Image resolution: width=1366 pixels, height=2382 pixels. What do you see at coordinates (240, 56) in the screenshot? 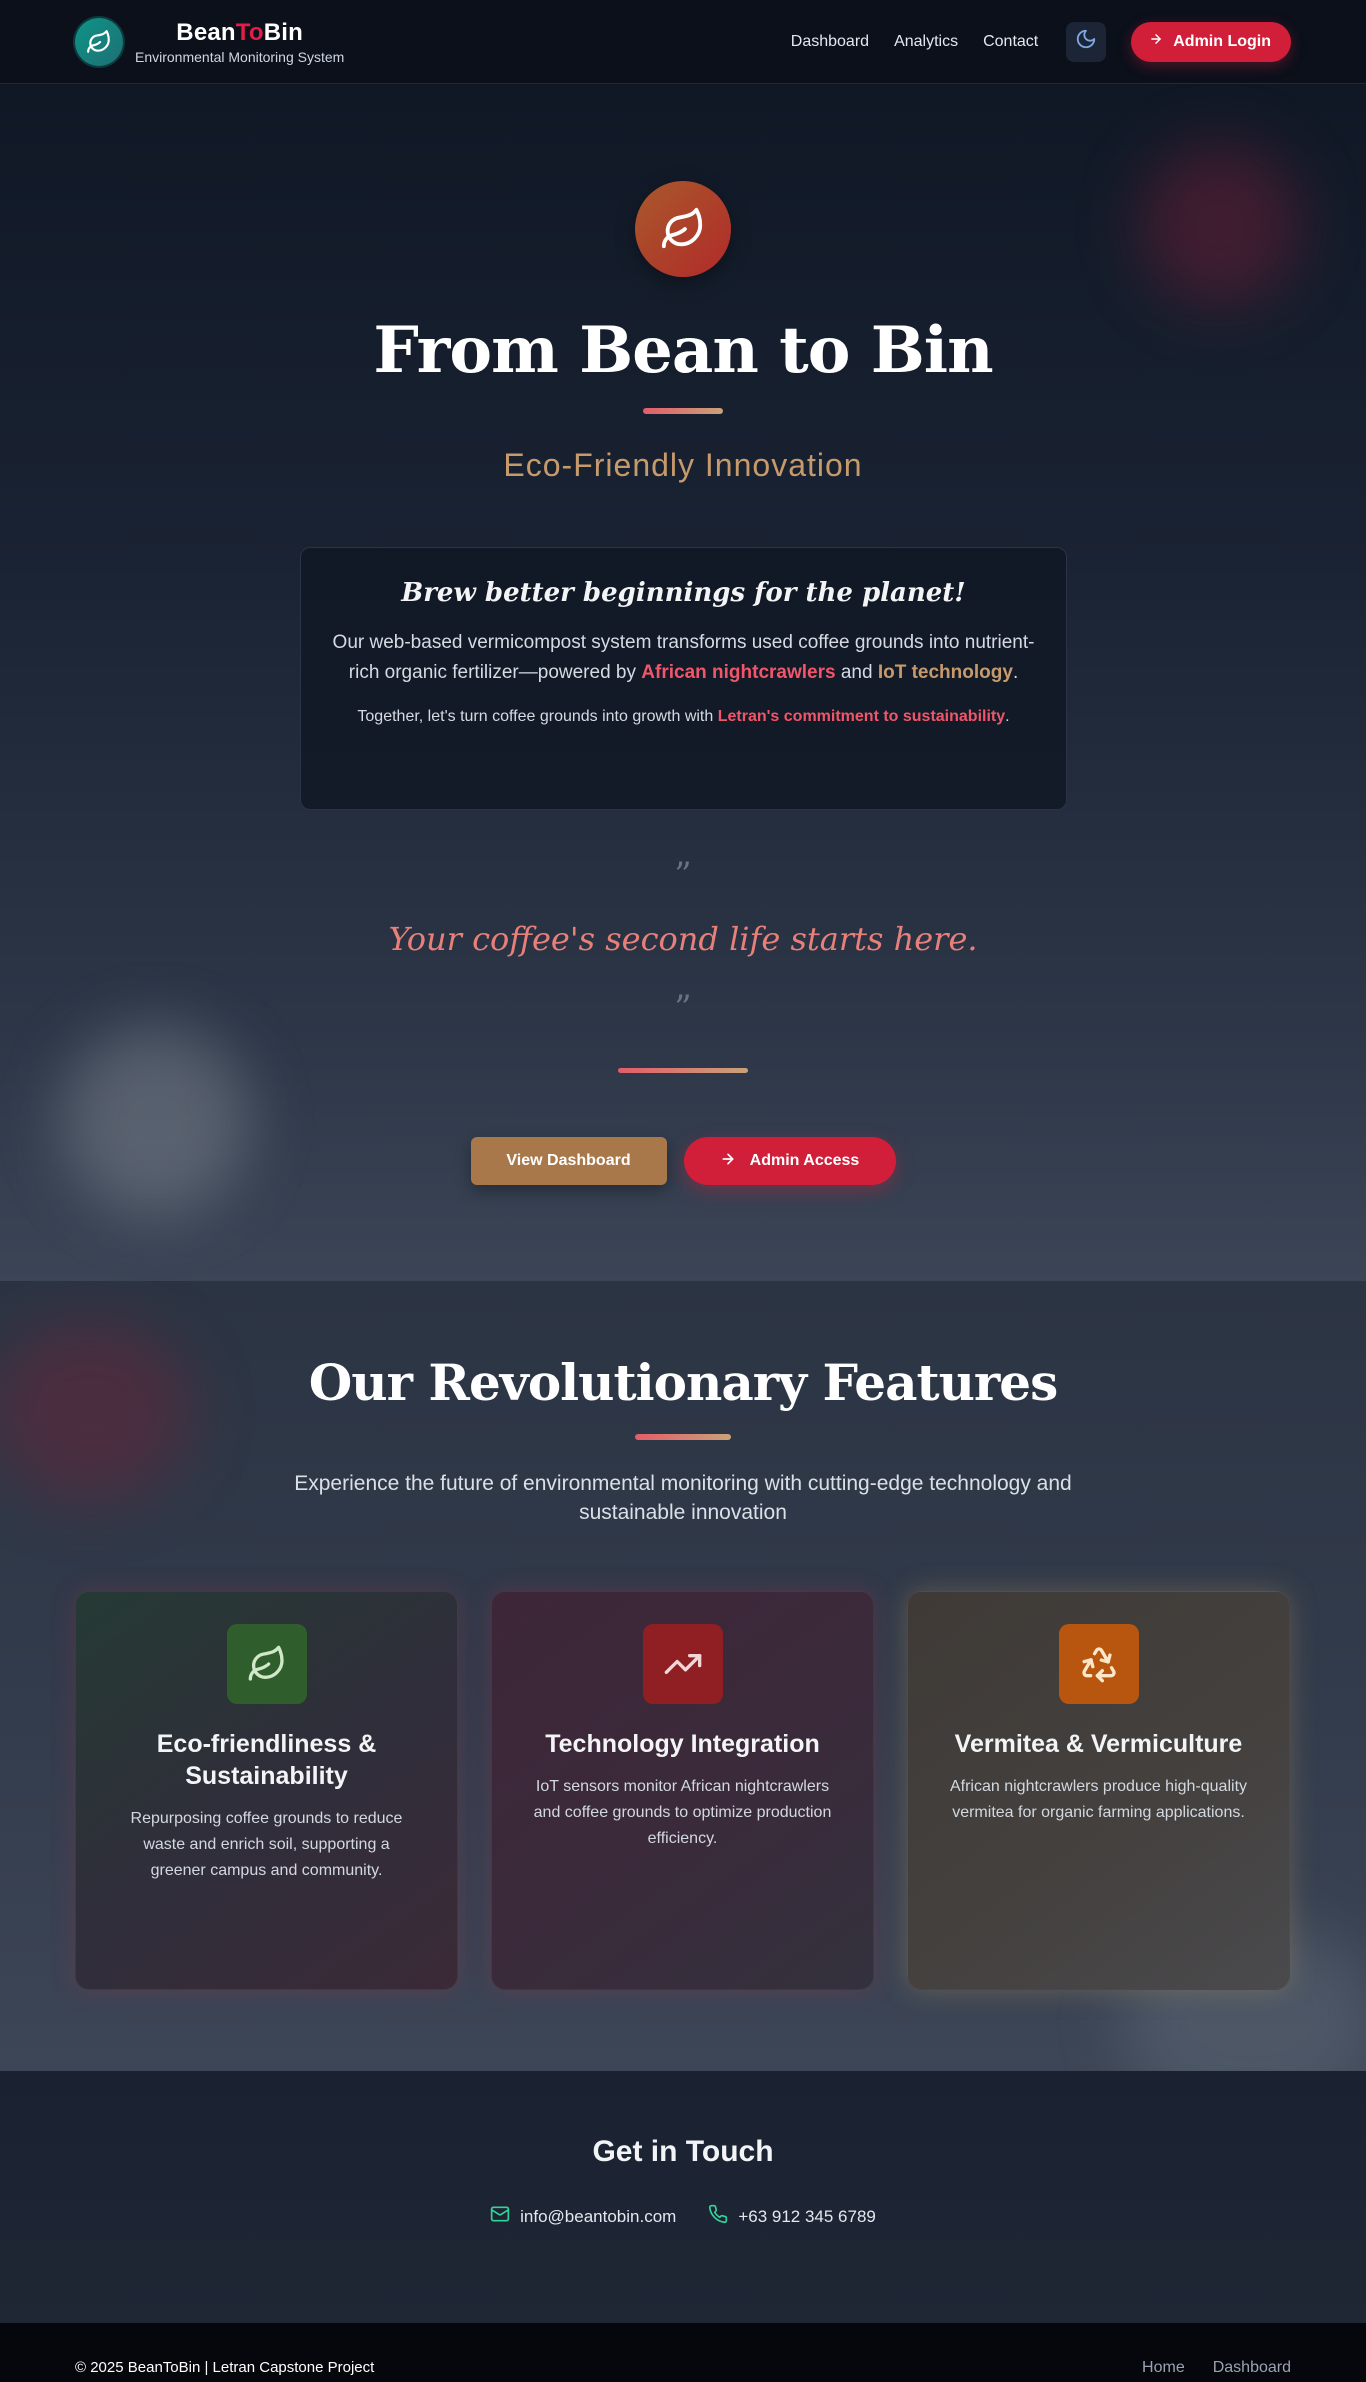
I see `brand-subtitle: Environmental Monitoring System` at bounding box center [240, 56].